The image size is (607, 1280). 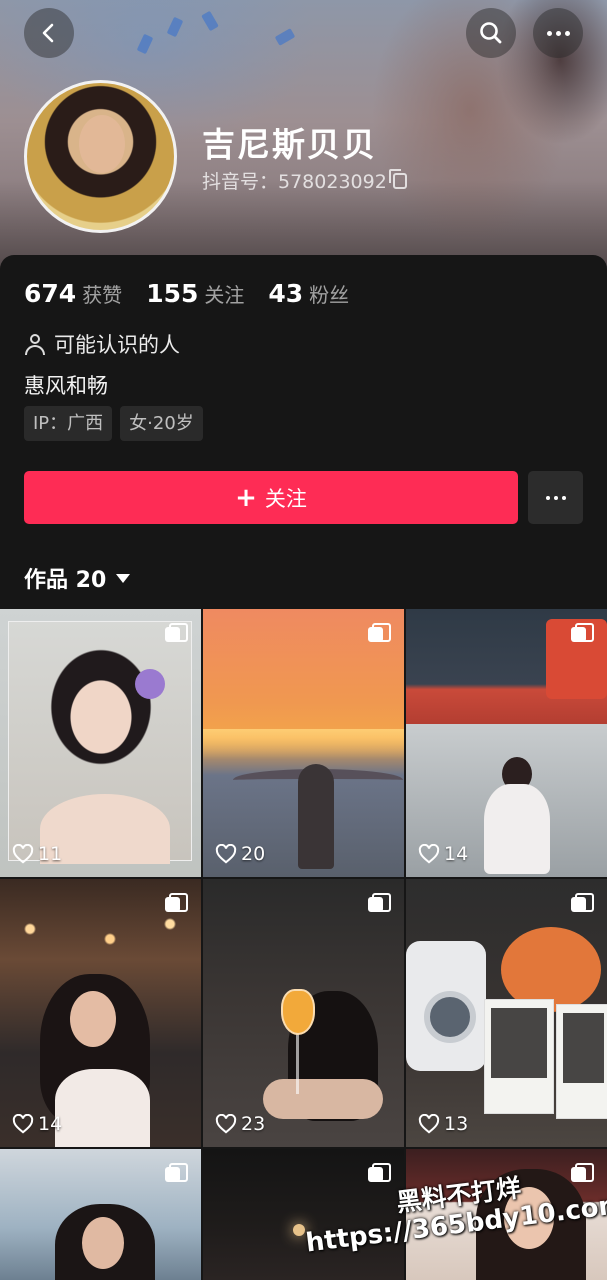 I want to click on post-tile: 11, so click(x=100, y=743).